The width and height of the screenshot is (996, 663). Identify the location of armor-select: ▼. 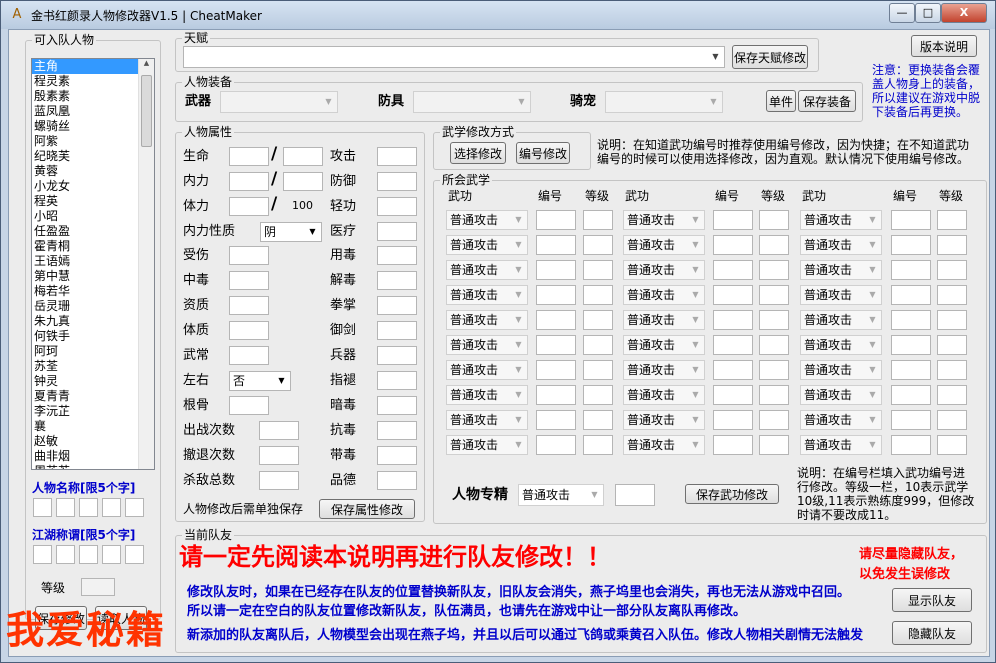
(472, 102).